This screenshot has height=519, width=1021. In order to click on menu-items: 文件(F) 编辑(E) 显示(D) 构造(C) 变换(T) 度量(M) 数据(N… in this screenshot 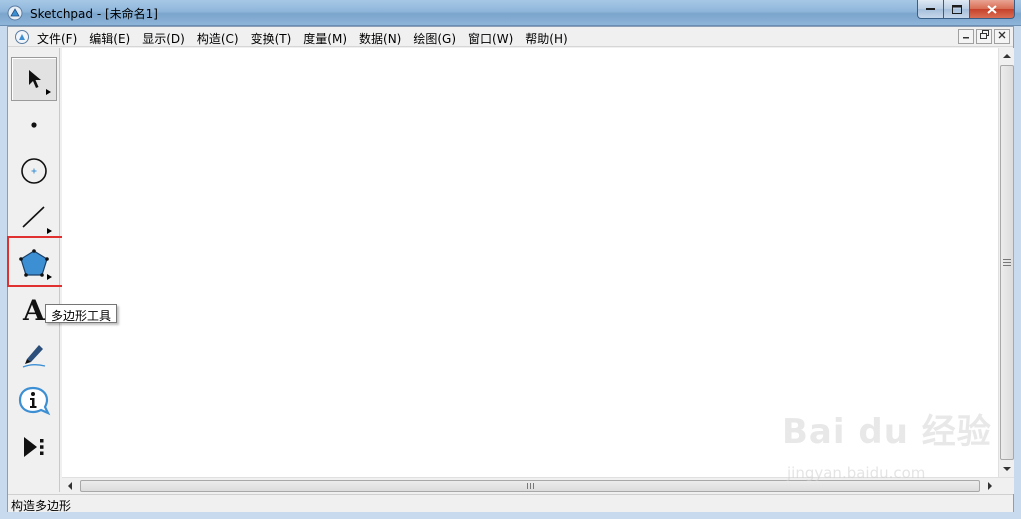, I will do `click(308, 38)`.